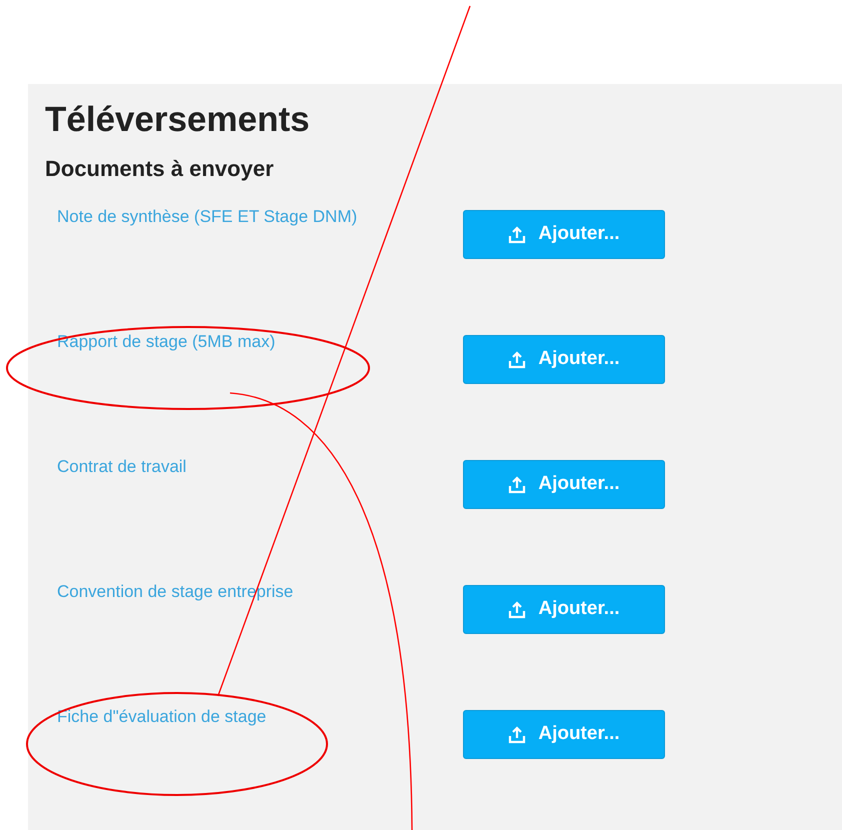 The height and width of the screenshot is (830, 842). Describe the element at coordinates (254, 217) in the screenshot. I see `document-link: Note de synthèse (SFE ET Stage DNM)` at that location.